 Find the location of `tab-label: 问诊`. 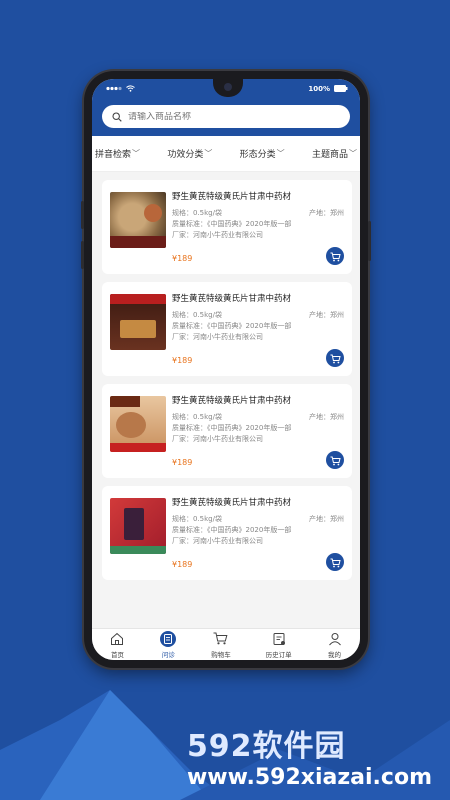

tab-label: 问诊 is located at coordinates (168, 654).